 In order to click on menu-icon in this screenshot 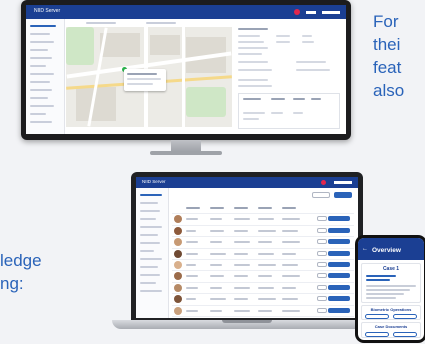, I will do `click(311, 12)`.